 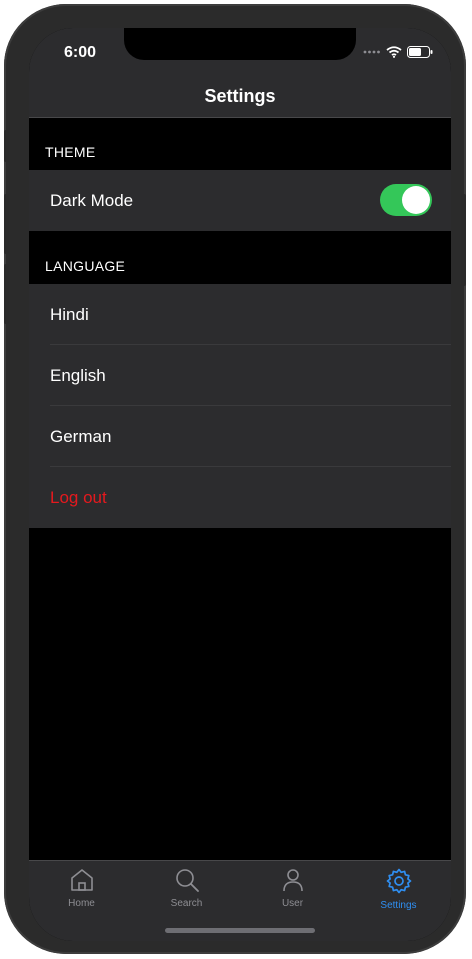 What do you see at coordinates (80, 52) in the screenshot?
I see `status-time: 6:00` at bounding box center [80, 52].